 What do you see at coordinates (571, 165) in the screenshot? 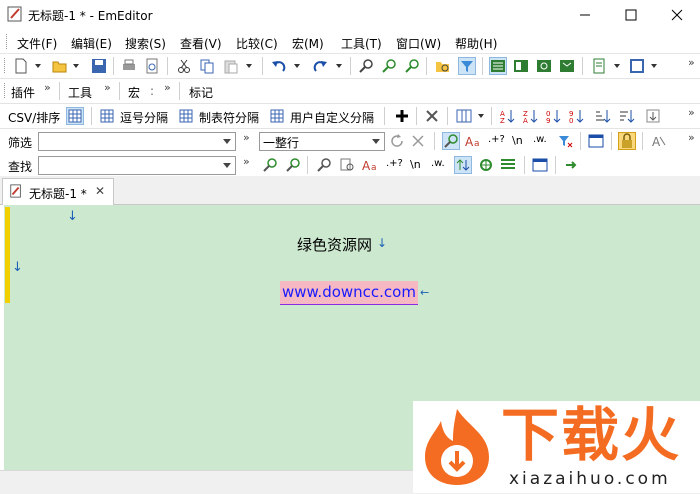
I see `go-arrow-icon` at bounding box center [571, 165].